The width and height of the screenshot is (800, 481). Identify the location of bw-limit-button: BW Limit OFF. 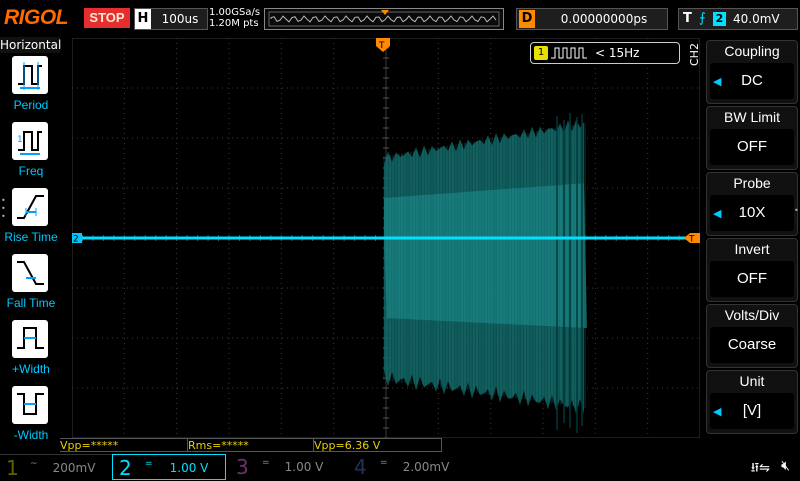
(752, 138).